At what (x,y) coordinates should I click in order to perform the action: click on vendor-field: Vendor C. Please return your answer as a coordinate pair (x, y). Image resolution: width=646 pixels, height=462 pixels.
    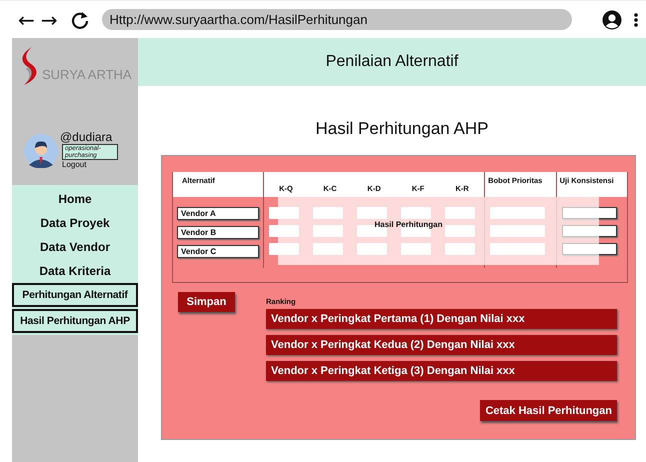
    Looking at the image, I should click on (218, 251).